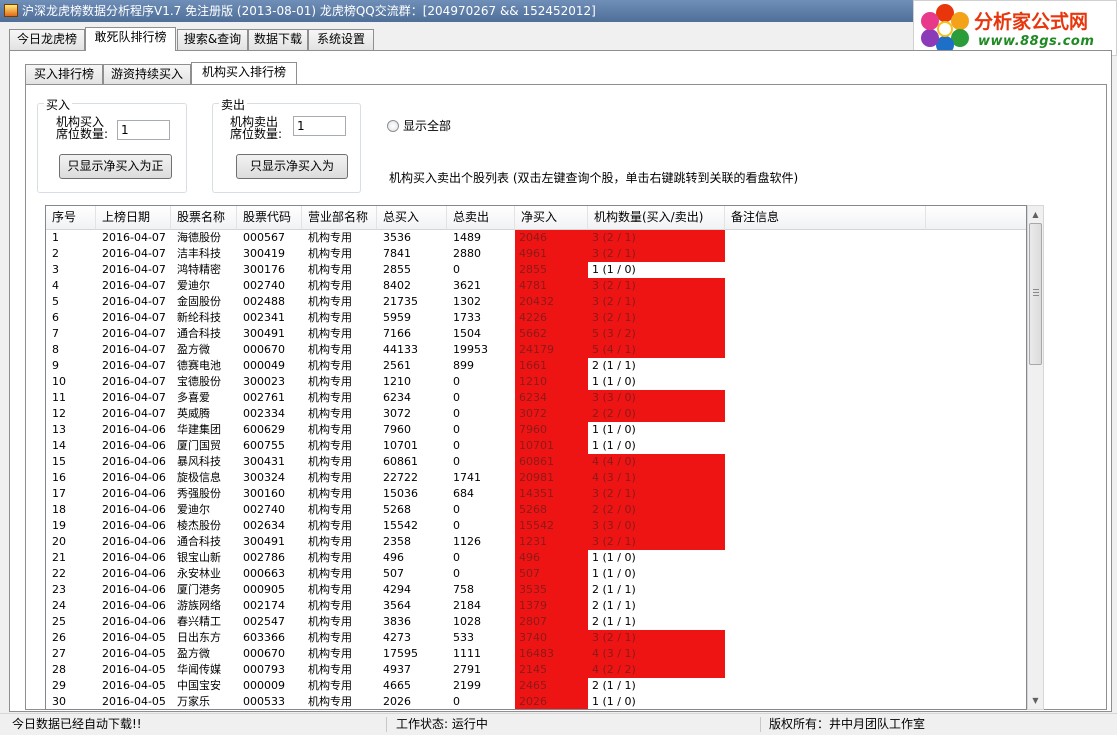 The width and height of the screenshot is (1117, 735). Describe the element at coordinates (264, 605) in the screenshot. I see `cell-stock-code: 002174` at that location.